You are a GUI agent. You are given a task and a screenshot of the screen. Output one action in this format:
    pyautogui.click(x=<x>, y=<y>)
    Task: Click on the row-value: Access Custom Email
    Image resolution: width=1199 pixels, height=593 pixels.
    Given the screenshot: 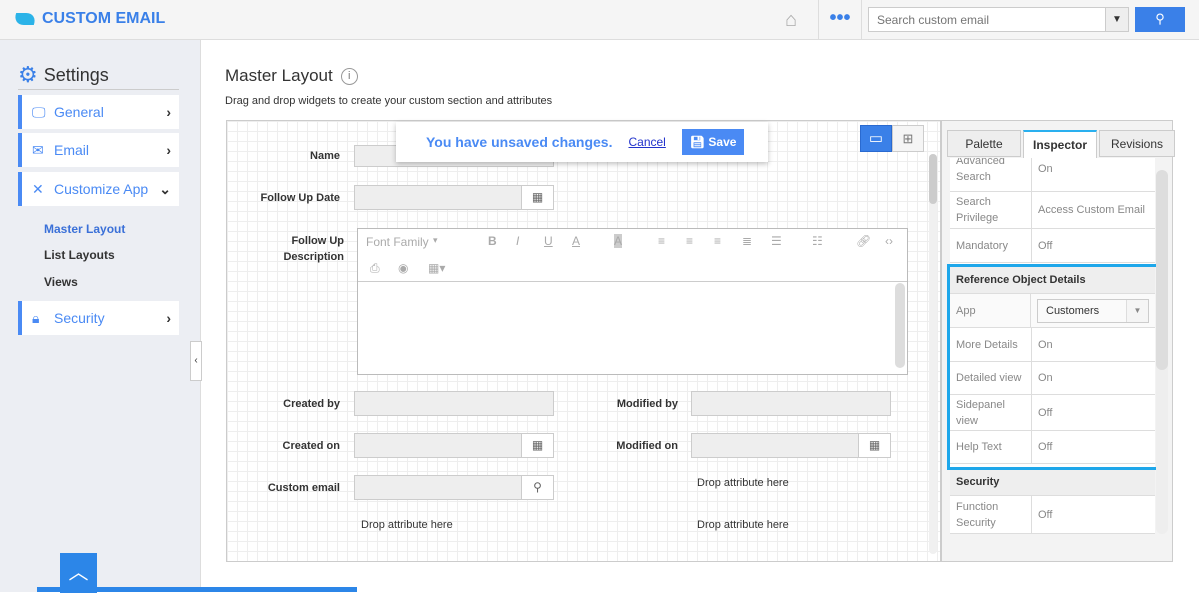 What is the action you would take?
    pyautogui.click(x=1091, y=210)
    